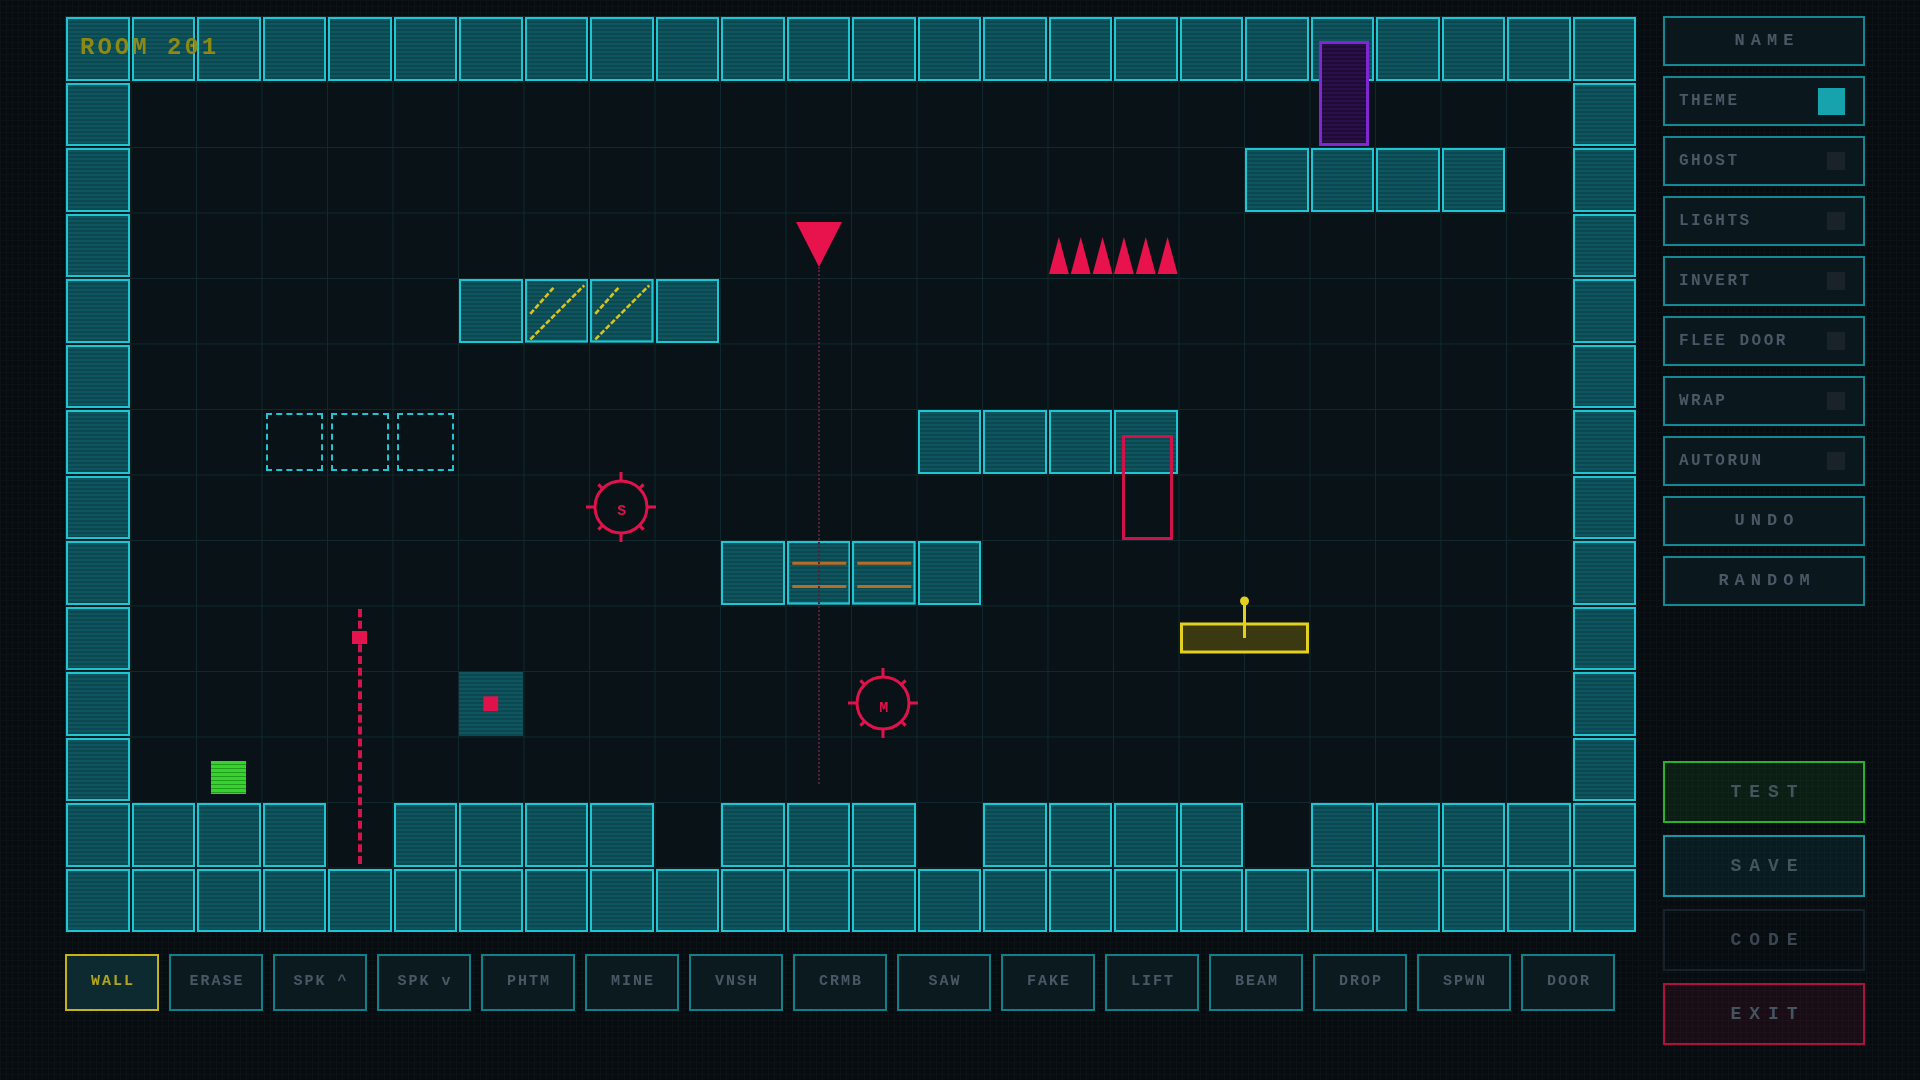 This screenshot has width=1920, height=1080. What do you see at coordinates (1764, 341) in the screenshot?
I see `toggle-button: FLEE DOOR` at bounding box center [1764, 341].